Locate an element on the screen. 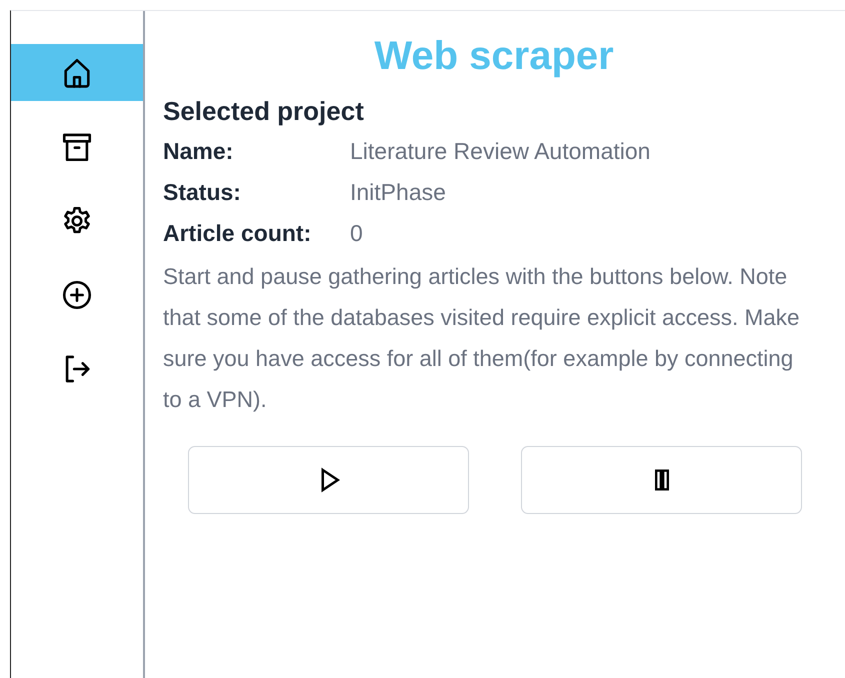 The image size is (845, 678). sidebar-item is located at coordinates (77, 72).